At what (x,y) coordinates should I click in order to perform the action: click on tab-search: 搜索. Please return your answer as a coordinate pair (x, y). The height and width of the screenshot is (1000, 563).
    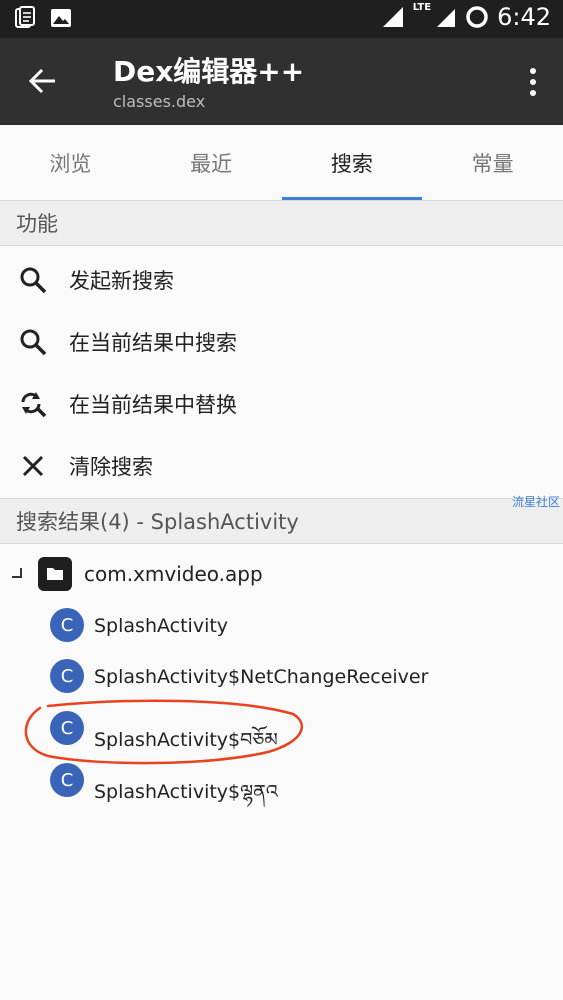
    Looking at the image, I should click on (352, 162).